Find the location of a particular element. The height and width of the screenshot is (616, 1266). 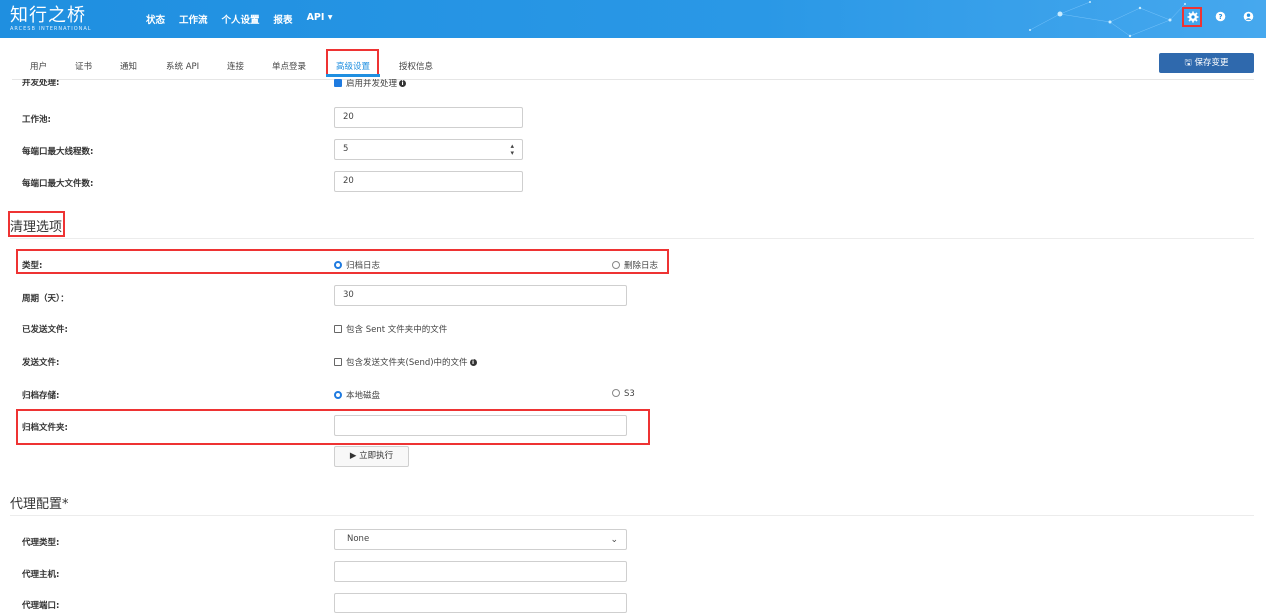

main-nav: 状态 工作流 个人设置 报表 API ▾ is located at coordinates (246, 19).